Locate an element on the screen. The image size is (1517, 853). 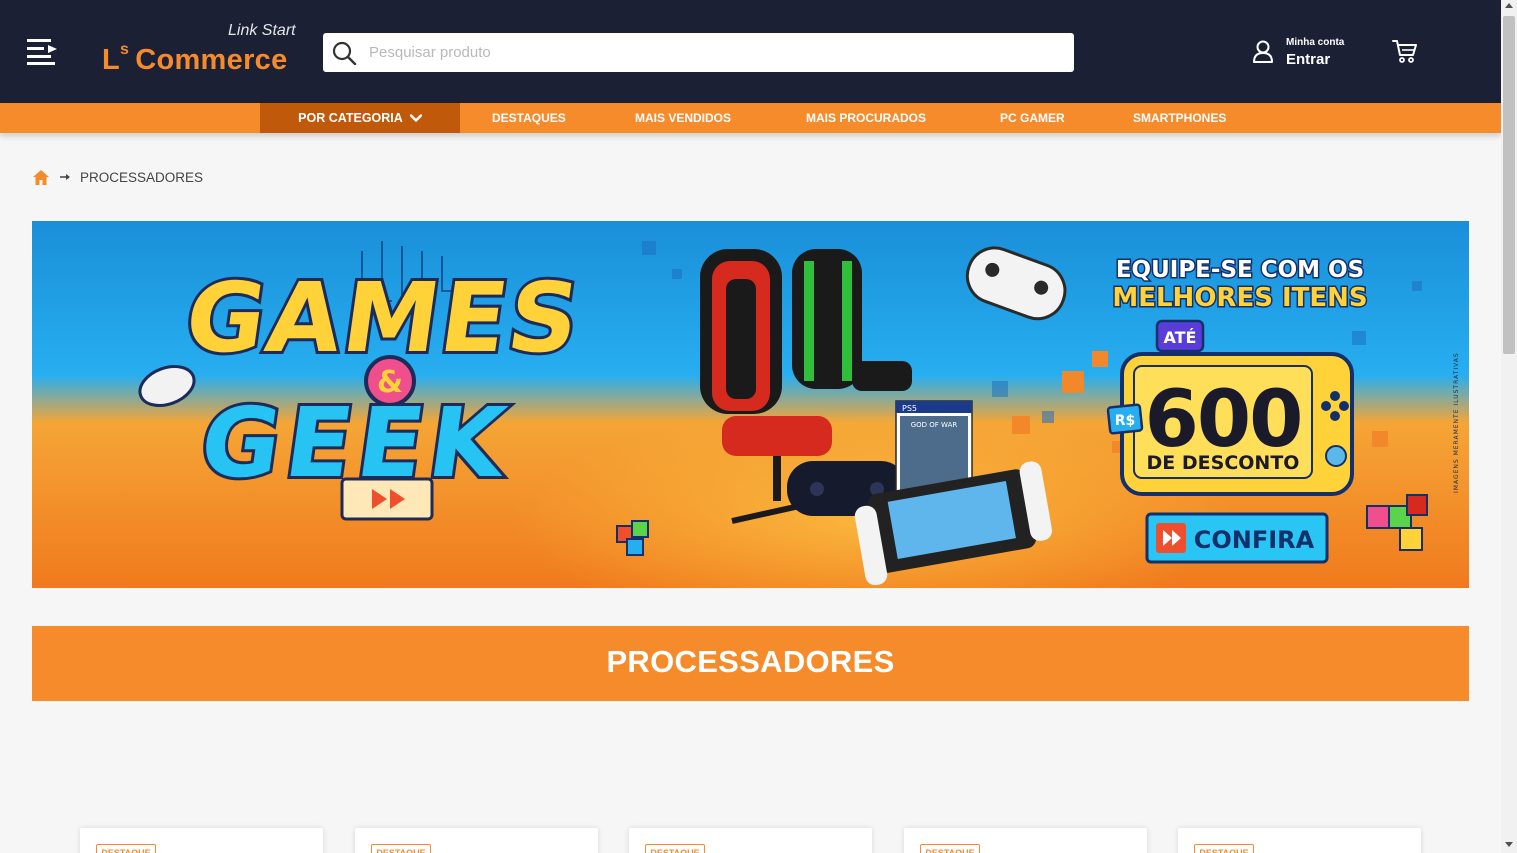
arrow-right-icon is located at coordinates (65, 177).